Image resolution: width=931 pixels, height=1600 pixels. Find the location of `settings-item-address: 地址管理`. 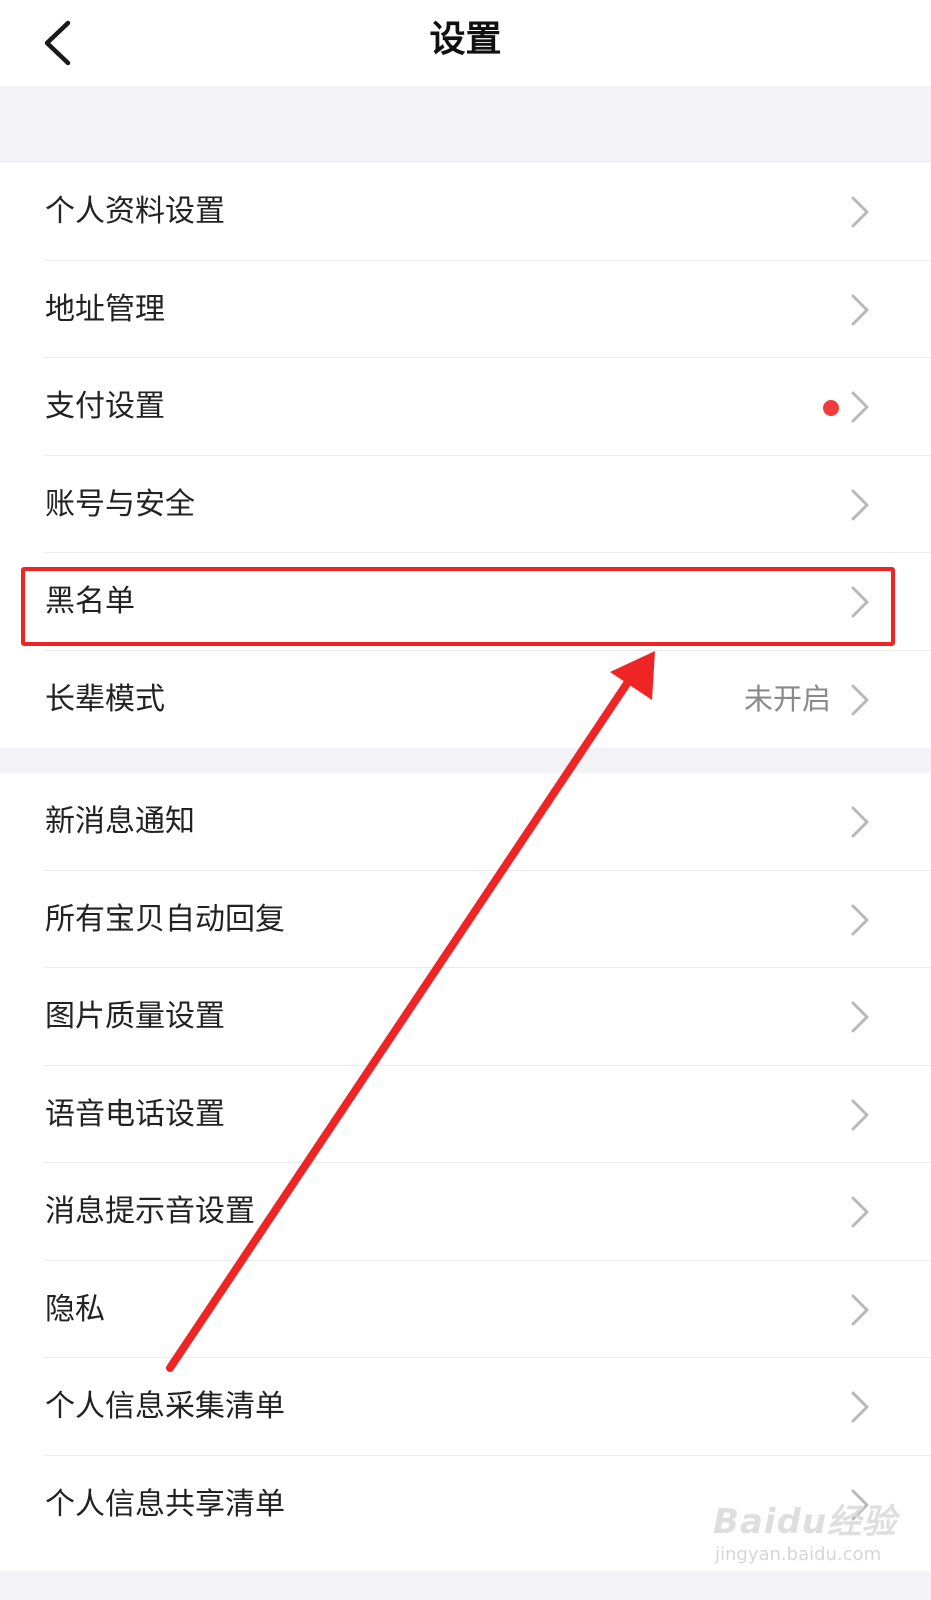

settings-item-address: 地址管理 is located at coordinates (465, 310).